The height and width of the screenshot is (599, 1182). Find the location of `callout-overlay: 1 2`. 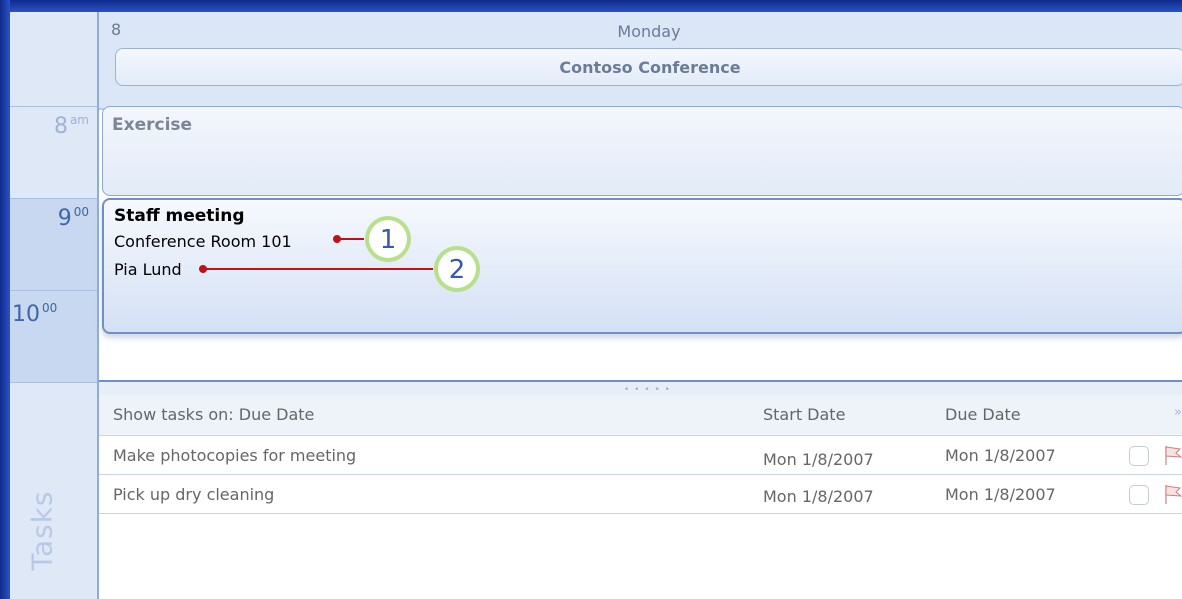

callout-overlay: 1 2 is located at coordinates (339, 254).